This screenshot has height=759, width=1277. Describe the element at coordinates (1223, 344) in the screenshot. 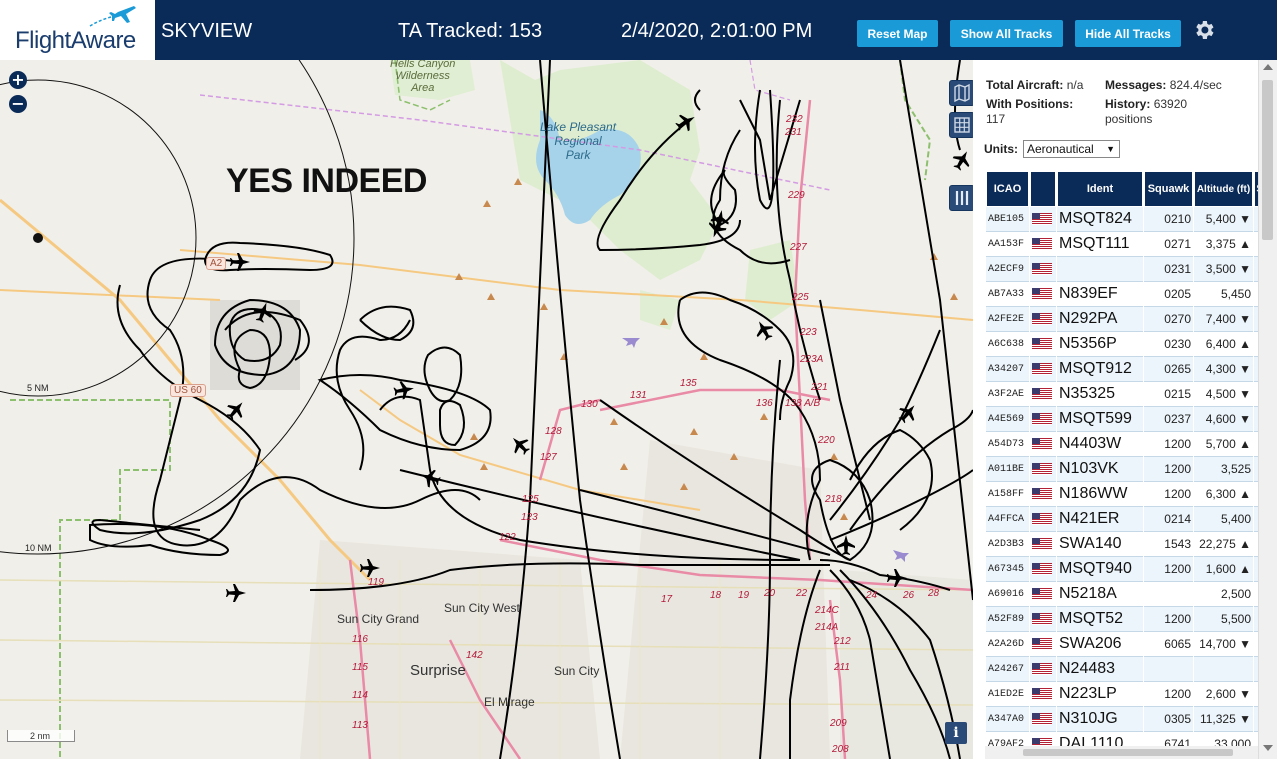

I see `altitude-cell: 6,400 ▲` at that location.